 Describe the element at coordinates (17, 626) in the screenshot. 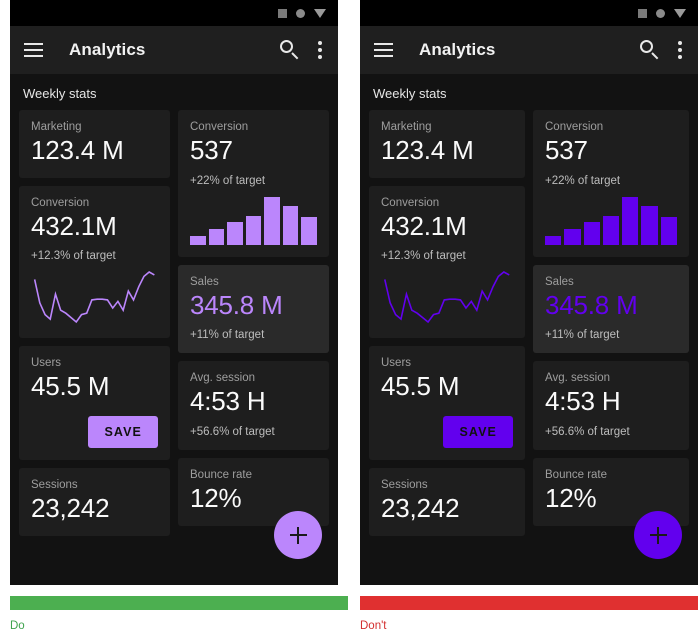

I see `verdict-label: Do` at that location.